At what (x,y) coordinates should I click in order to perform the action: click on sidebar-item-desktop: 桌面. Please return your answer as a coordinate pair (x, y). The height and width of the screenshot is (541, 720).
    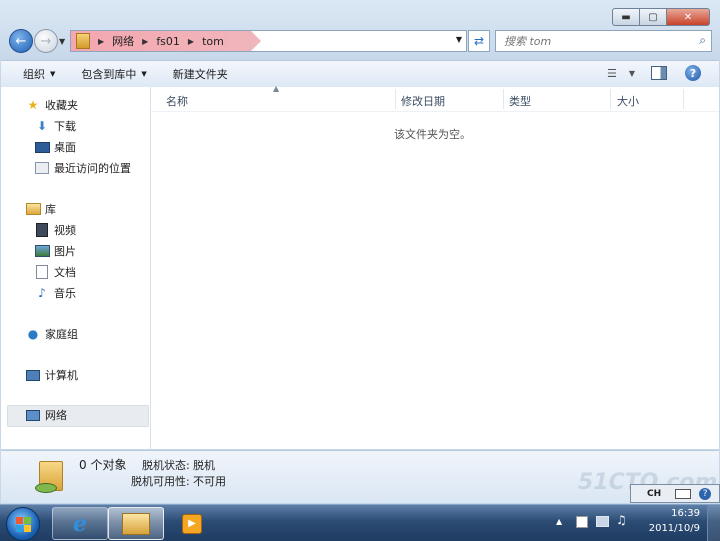
    Looking at the image, I should click on (55, 147).